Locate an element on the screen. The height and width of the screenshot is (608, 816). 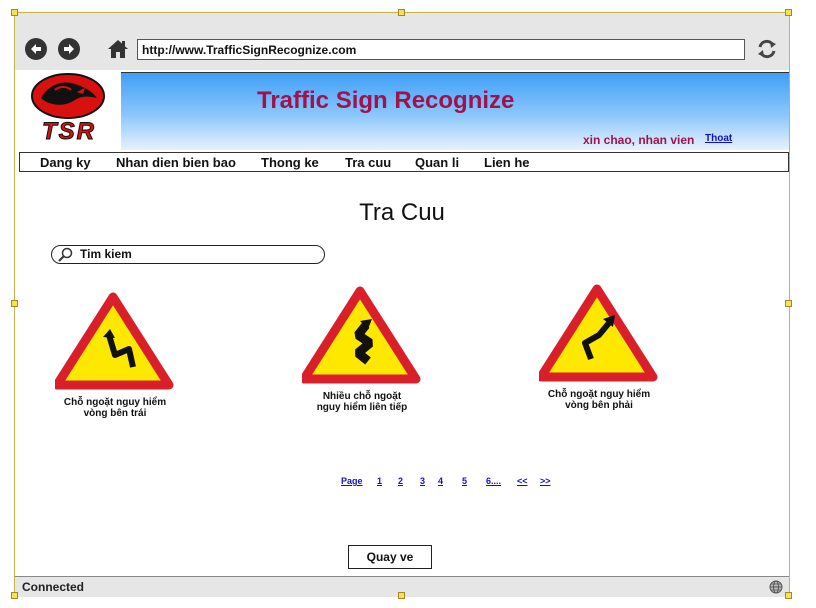
sign-caption-line2: nguy hiểm liên tiếp is located at coordinates (362, 407).